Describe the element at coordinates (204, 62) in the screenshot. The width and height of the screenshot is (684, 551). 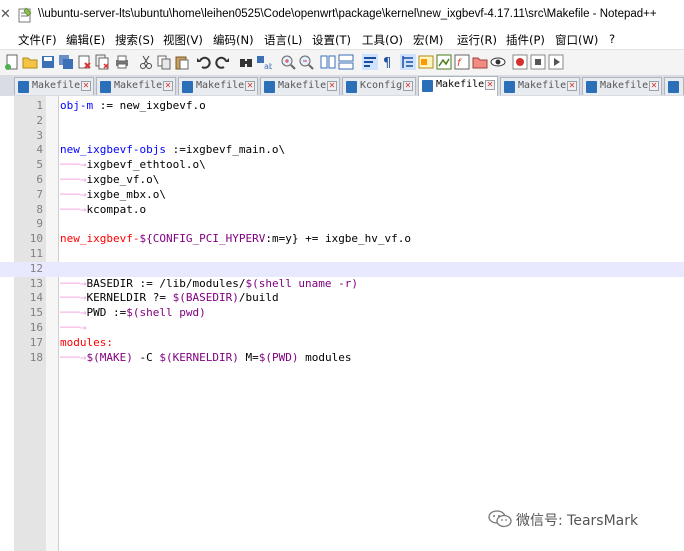
I see `undo-icon` at that location.